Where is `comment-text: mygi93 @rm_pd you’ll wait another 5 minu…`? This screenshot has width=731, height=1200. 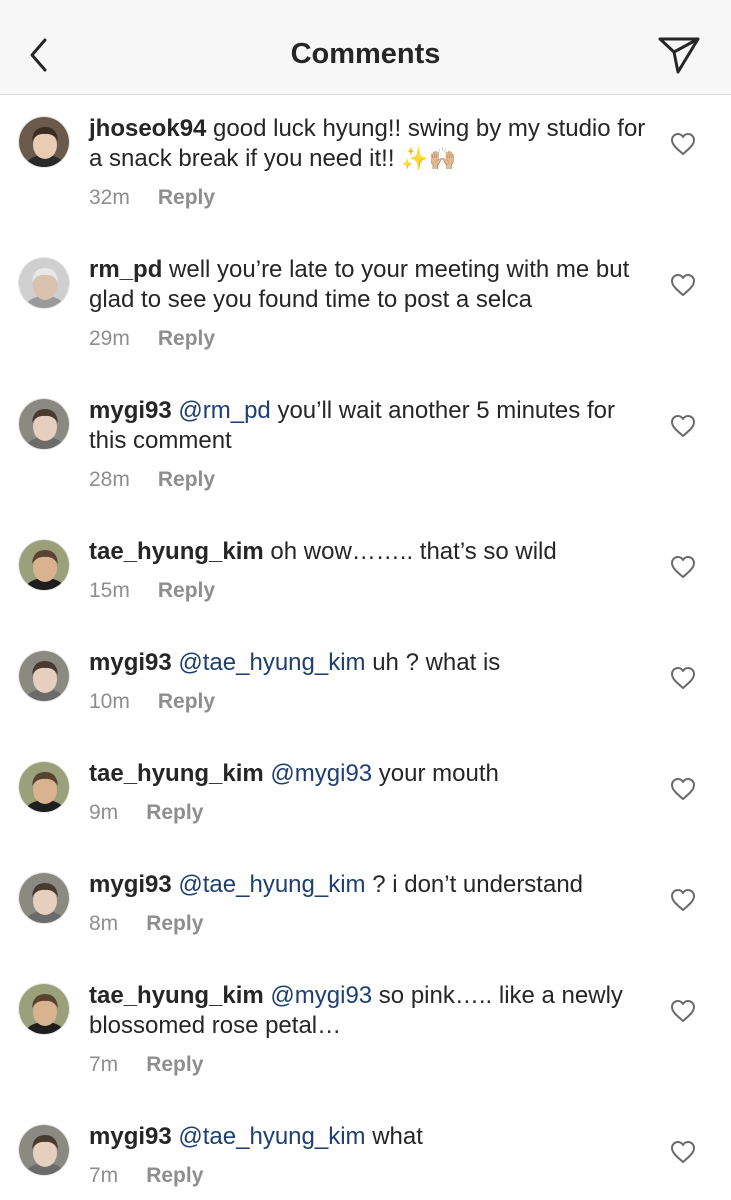 comment-text: mygi93 @rm_pd you’ll wait another 5 minu… is located at coordinates (369, 426).